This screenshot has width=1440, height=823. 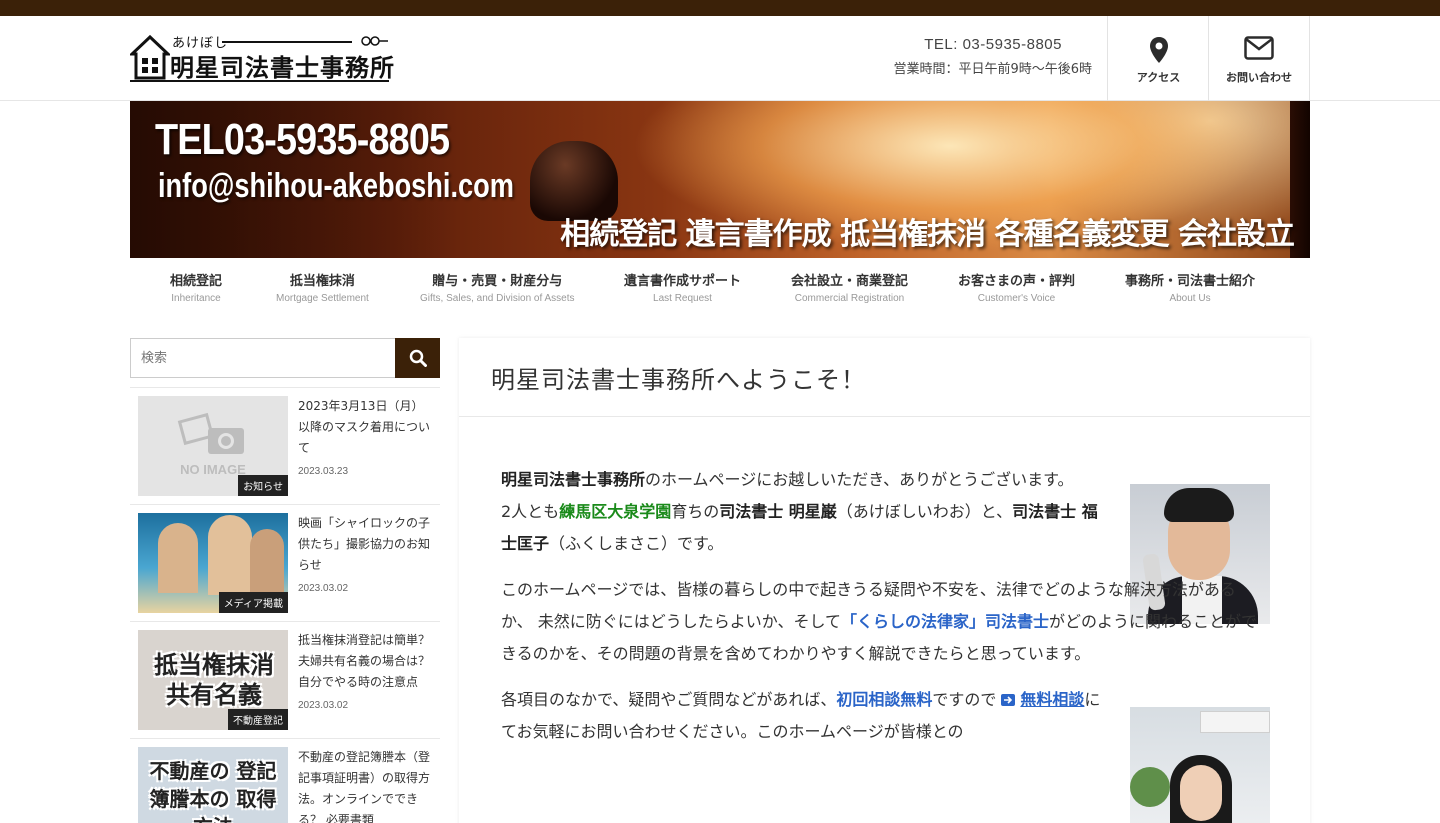 I want to click on search-input, so click(x=263, y=358).